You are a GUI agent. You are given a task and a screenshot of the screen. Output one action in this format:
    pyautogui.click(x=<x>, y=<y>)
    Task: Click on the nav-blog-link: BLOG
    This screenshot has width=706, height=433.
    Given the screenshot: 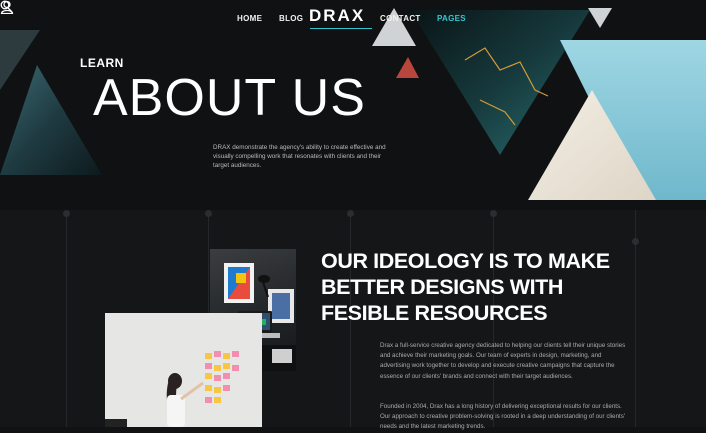 What is the action you would take?
    pyautogui.click(x=291, y=18)
    